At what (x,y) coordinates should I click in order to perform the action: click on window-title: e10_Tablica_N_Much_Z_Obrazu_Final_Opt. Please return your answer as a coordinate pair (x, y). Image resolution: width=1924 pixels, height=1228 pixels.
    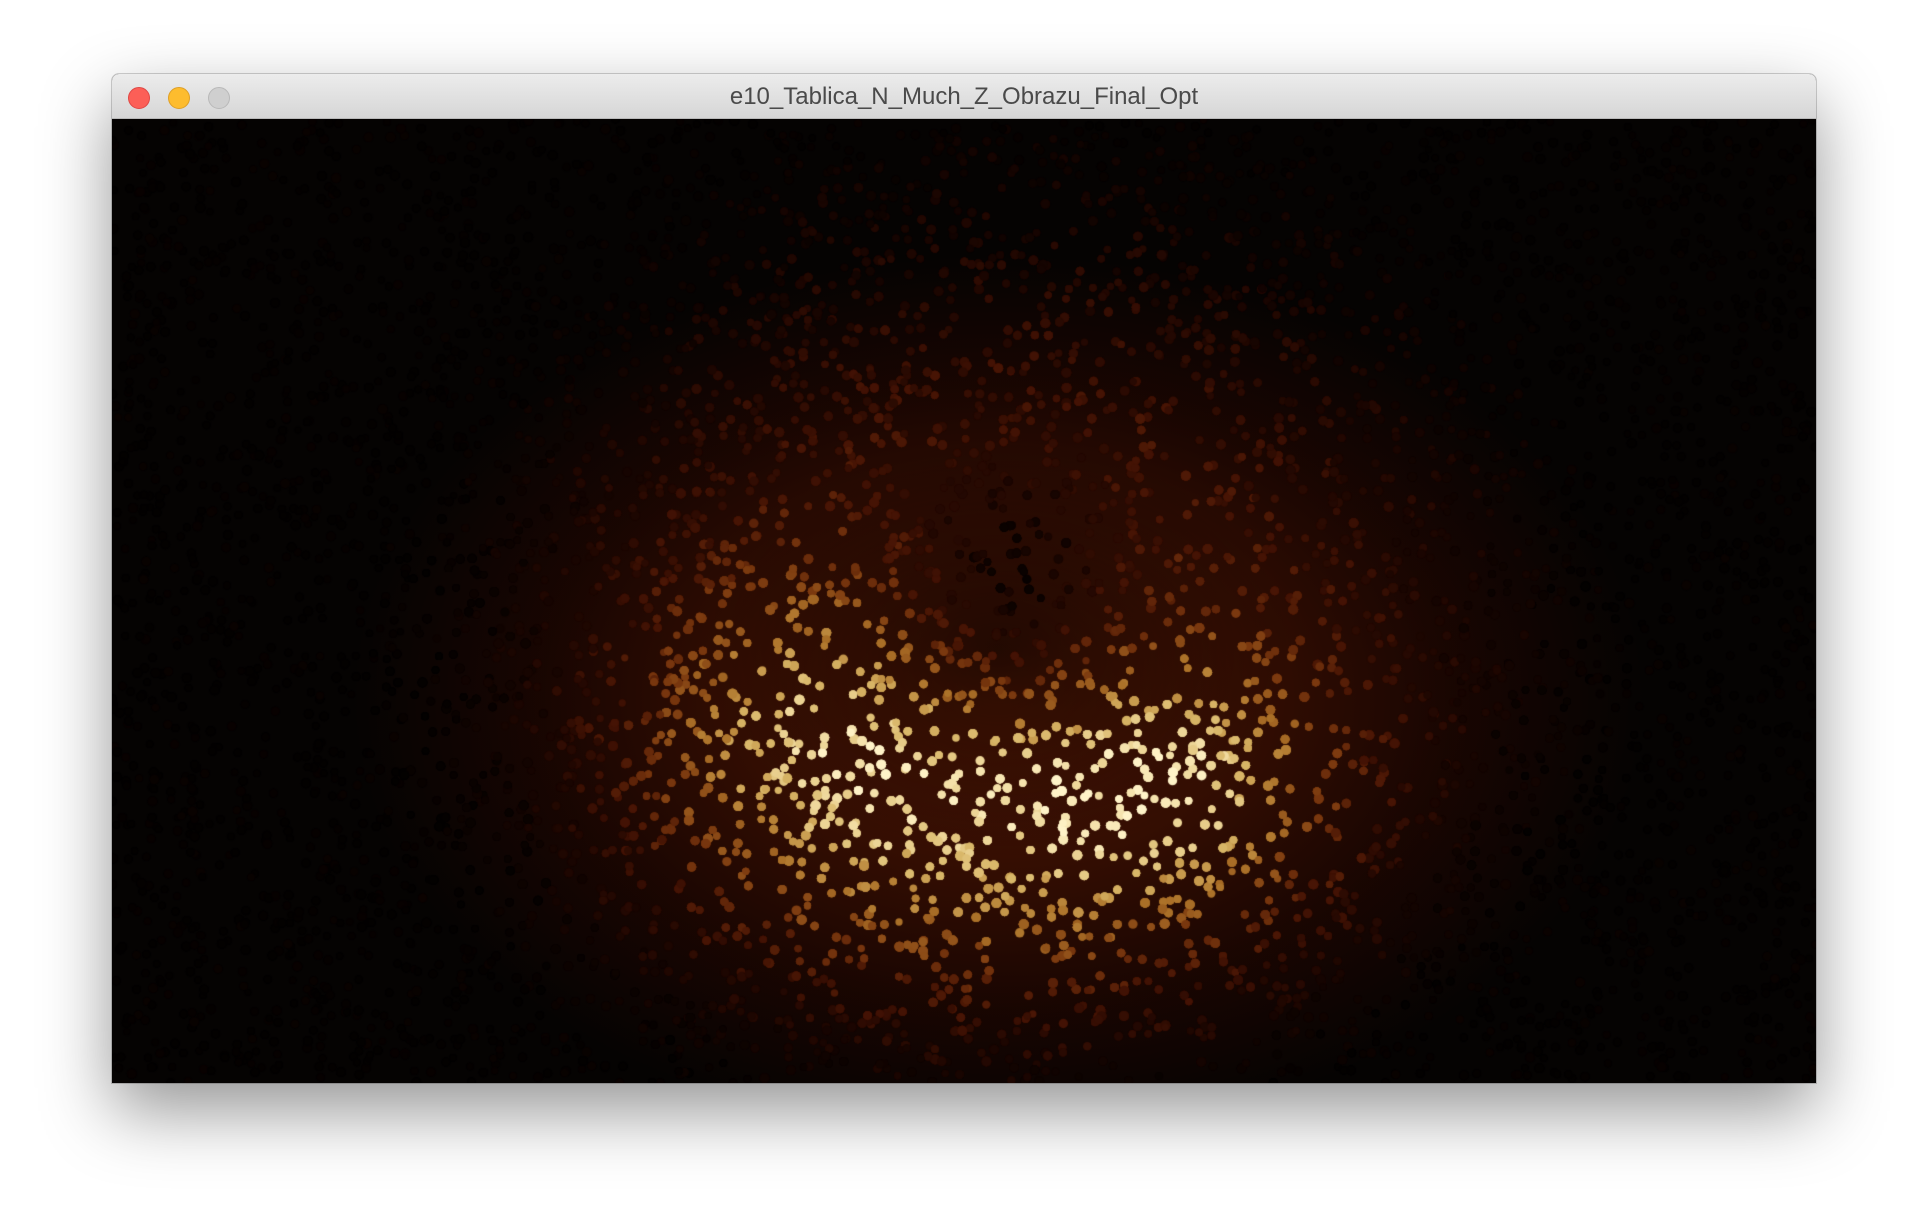
    Looking at the image, I should click on (964, 96).